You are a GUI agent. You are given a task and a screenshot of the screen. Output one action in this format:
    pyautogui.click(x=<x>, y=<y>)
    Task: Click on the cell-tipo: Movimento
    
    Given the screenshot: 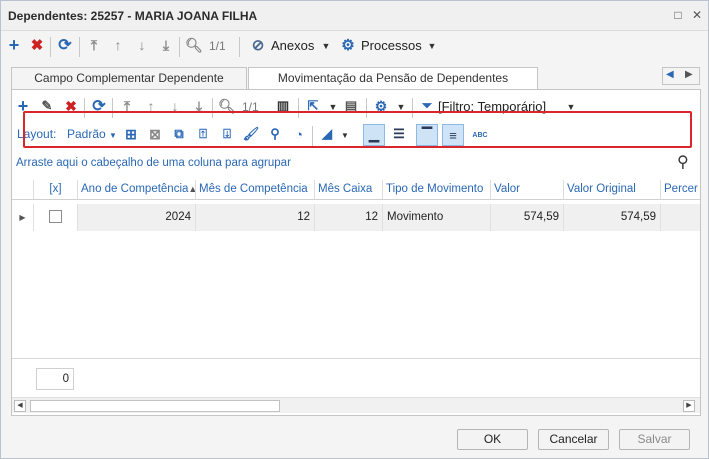 What is the action you would take?
    pyautogui.click(x=437, y=217)
    